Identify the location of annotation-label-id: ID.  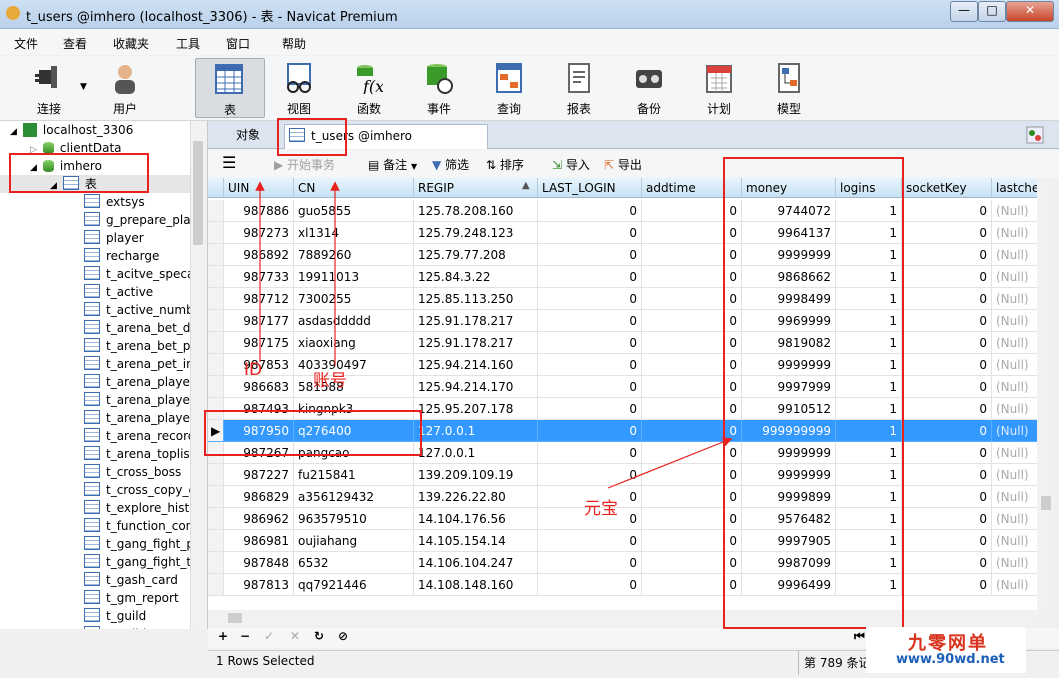
(253, 370).